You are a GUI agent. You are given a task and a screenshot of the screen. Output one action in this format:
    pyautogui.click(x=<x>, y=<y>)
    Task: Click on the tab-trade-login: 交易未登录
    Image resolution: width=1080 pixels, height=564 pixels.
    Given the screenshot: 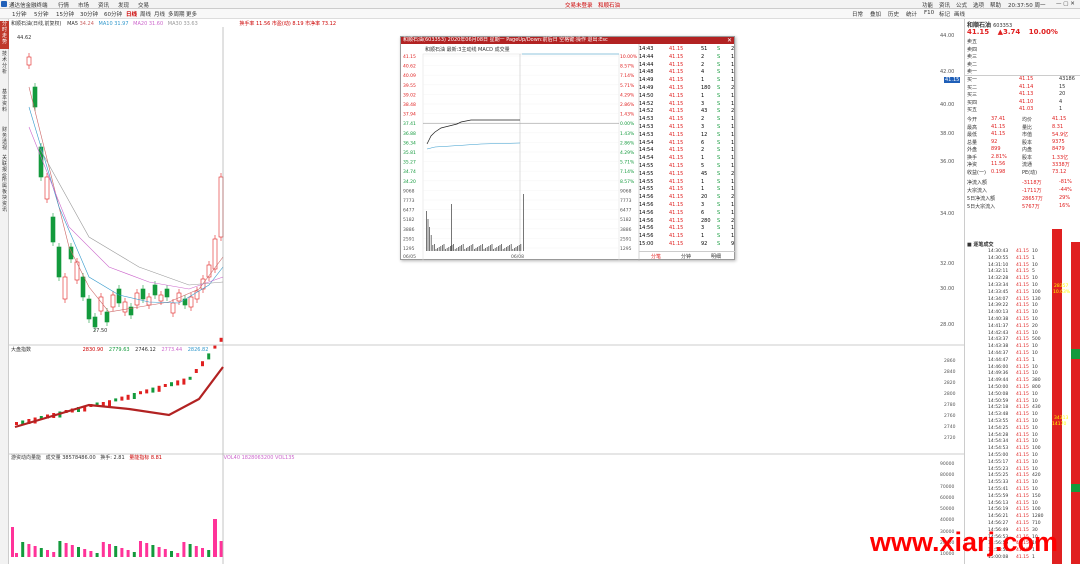 What is the action you would take?
    pyautogui.click(x=579, y=5)
    